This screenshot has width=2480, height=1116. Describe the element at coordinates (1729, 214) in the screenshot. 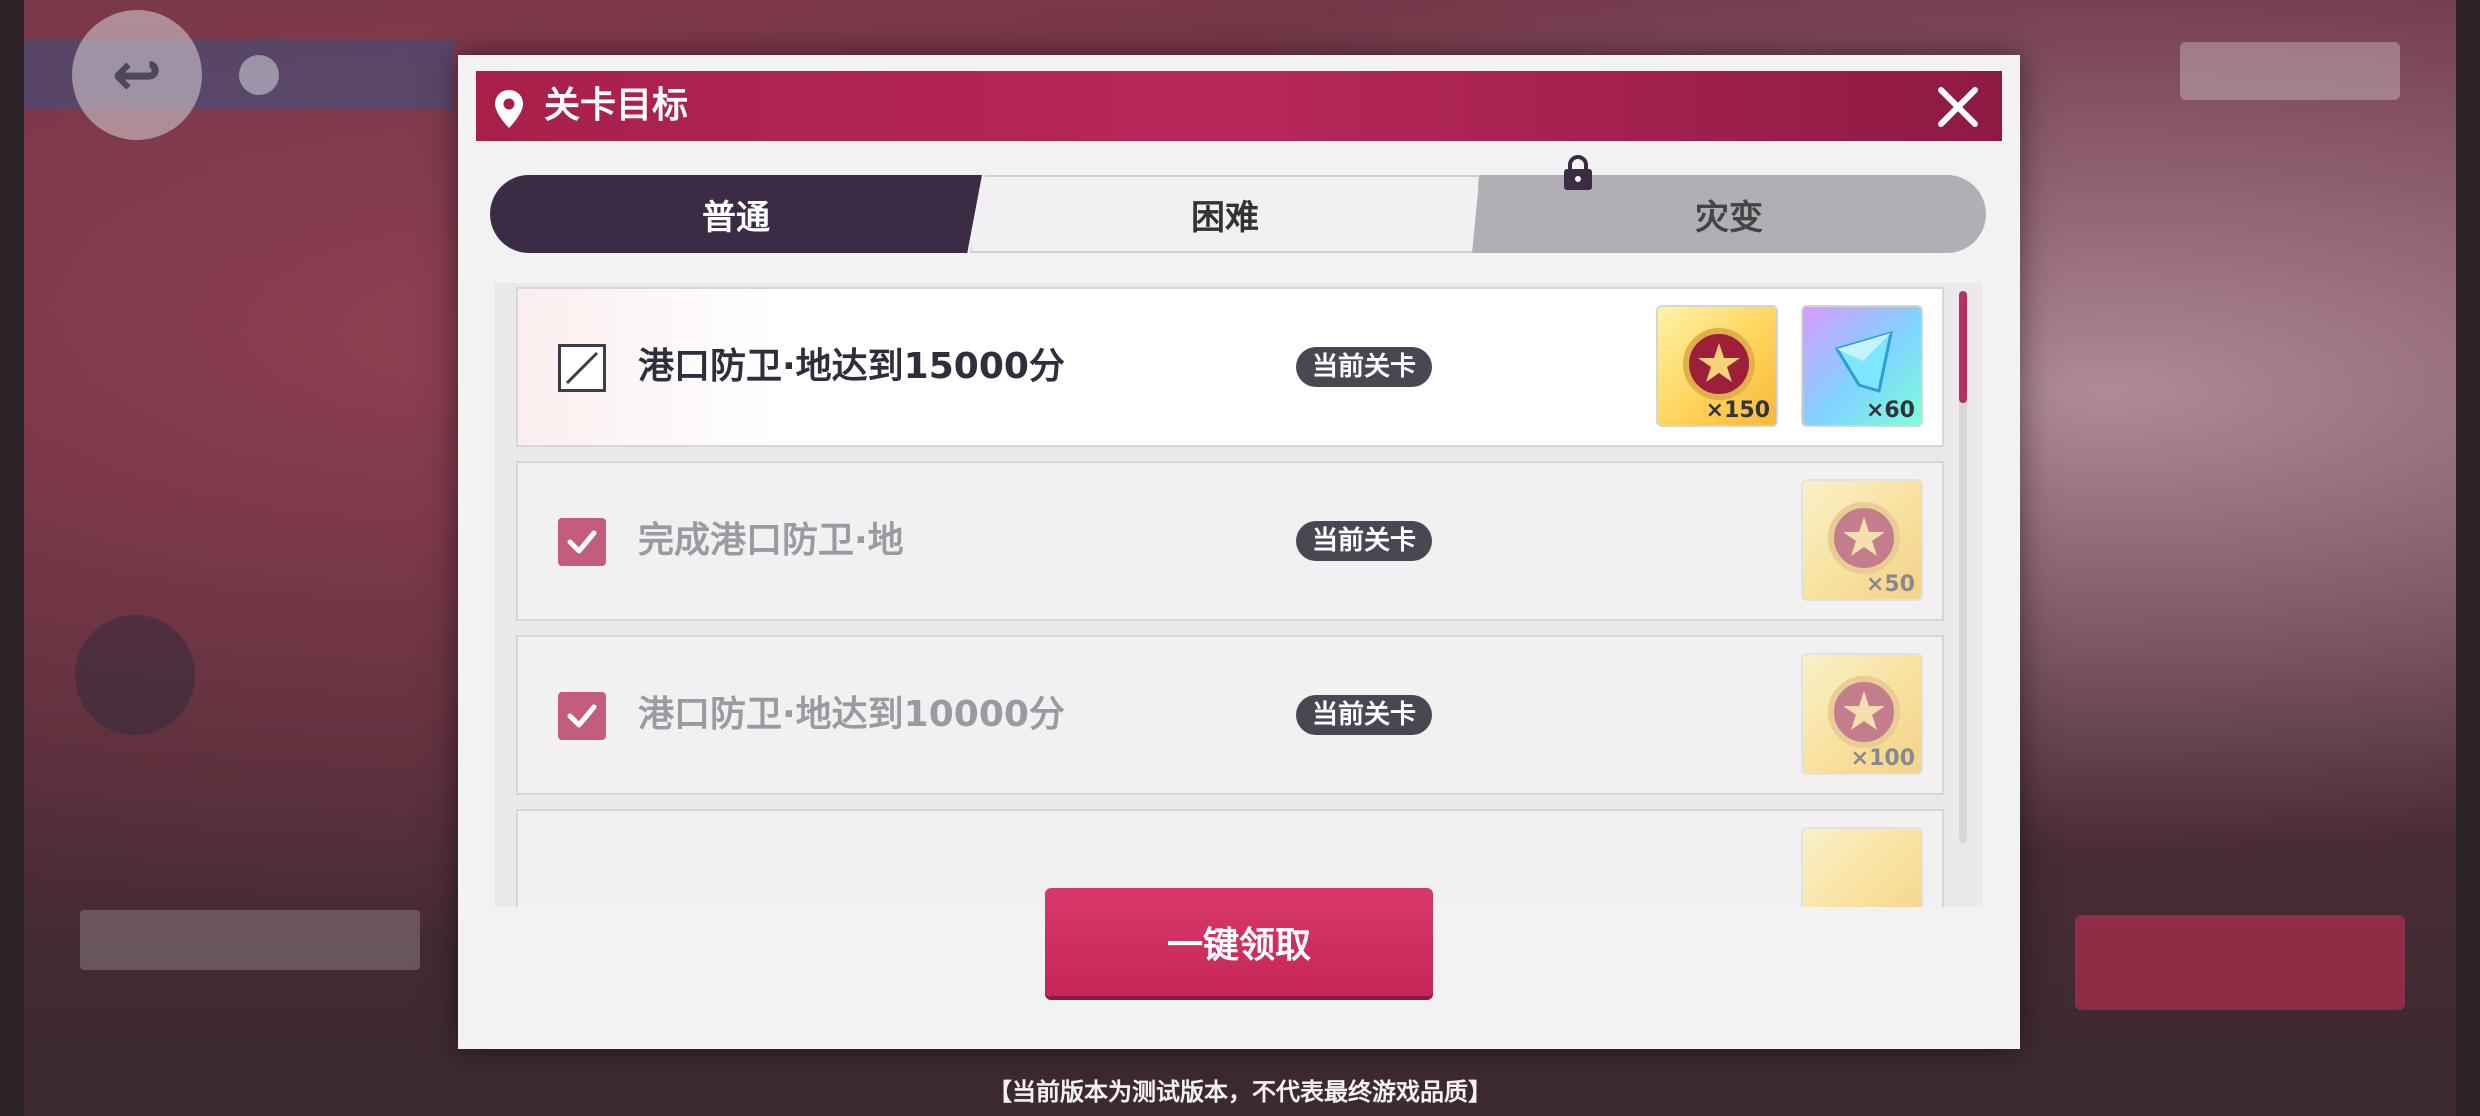

I see `tab-disaster: 灾变` at that location.